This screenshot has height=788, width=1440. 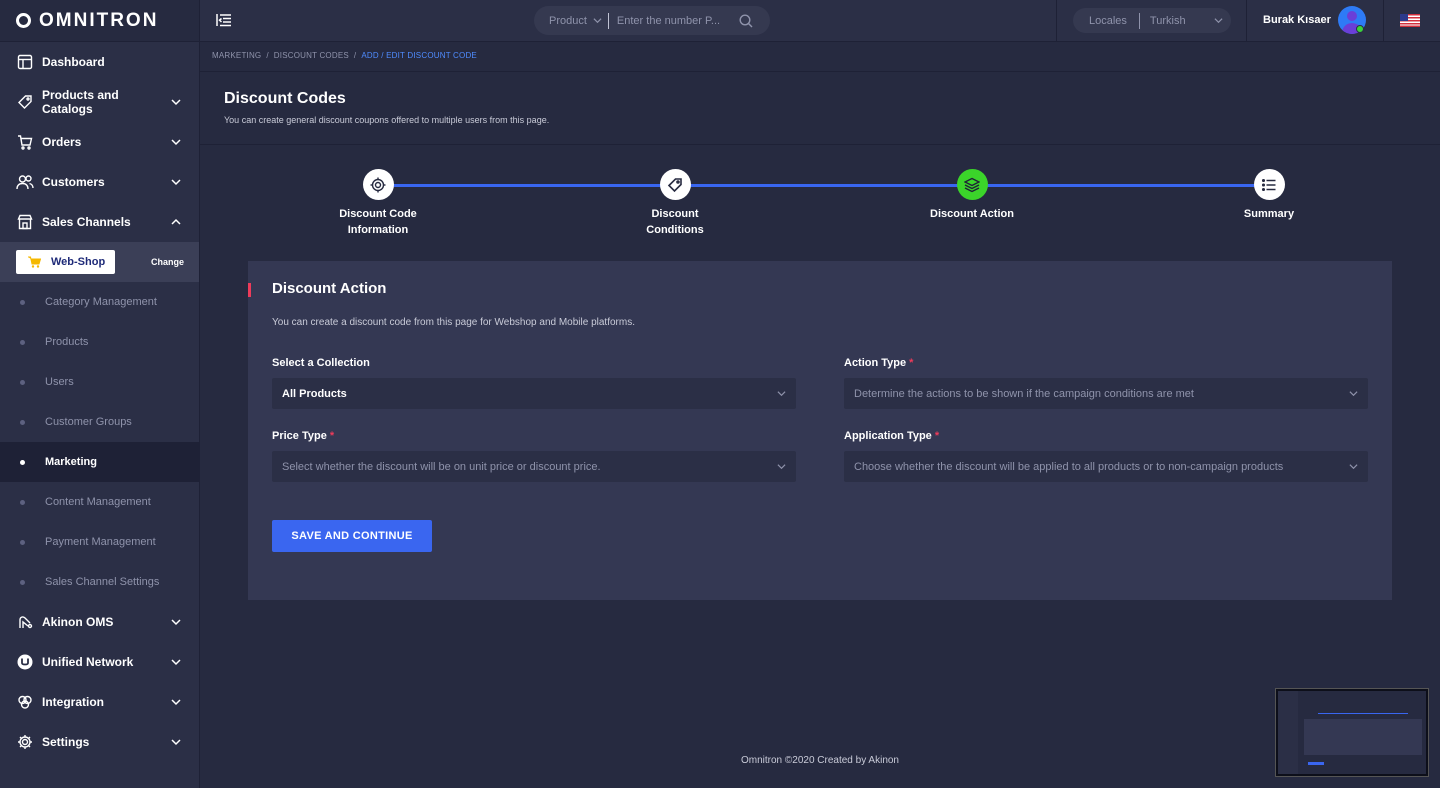 I want to click on save-and-continue-button: SAVE AND CONTINUE, so click(x=352, y=536).